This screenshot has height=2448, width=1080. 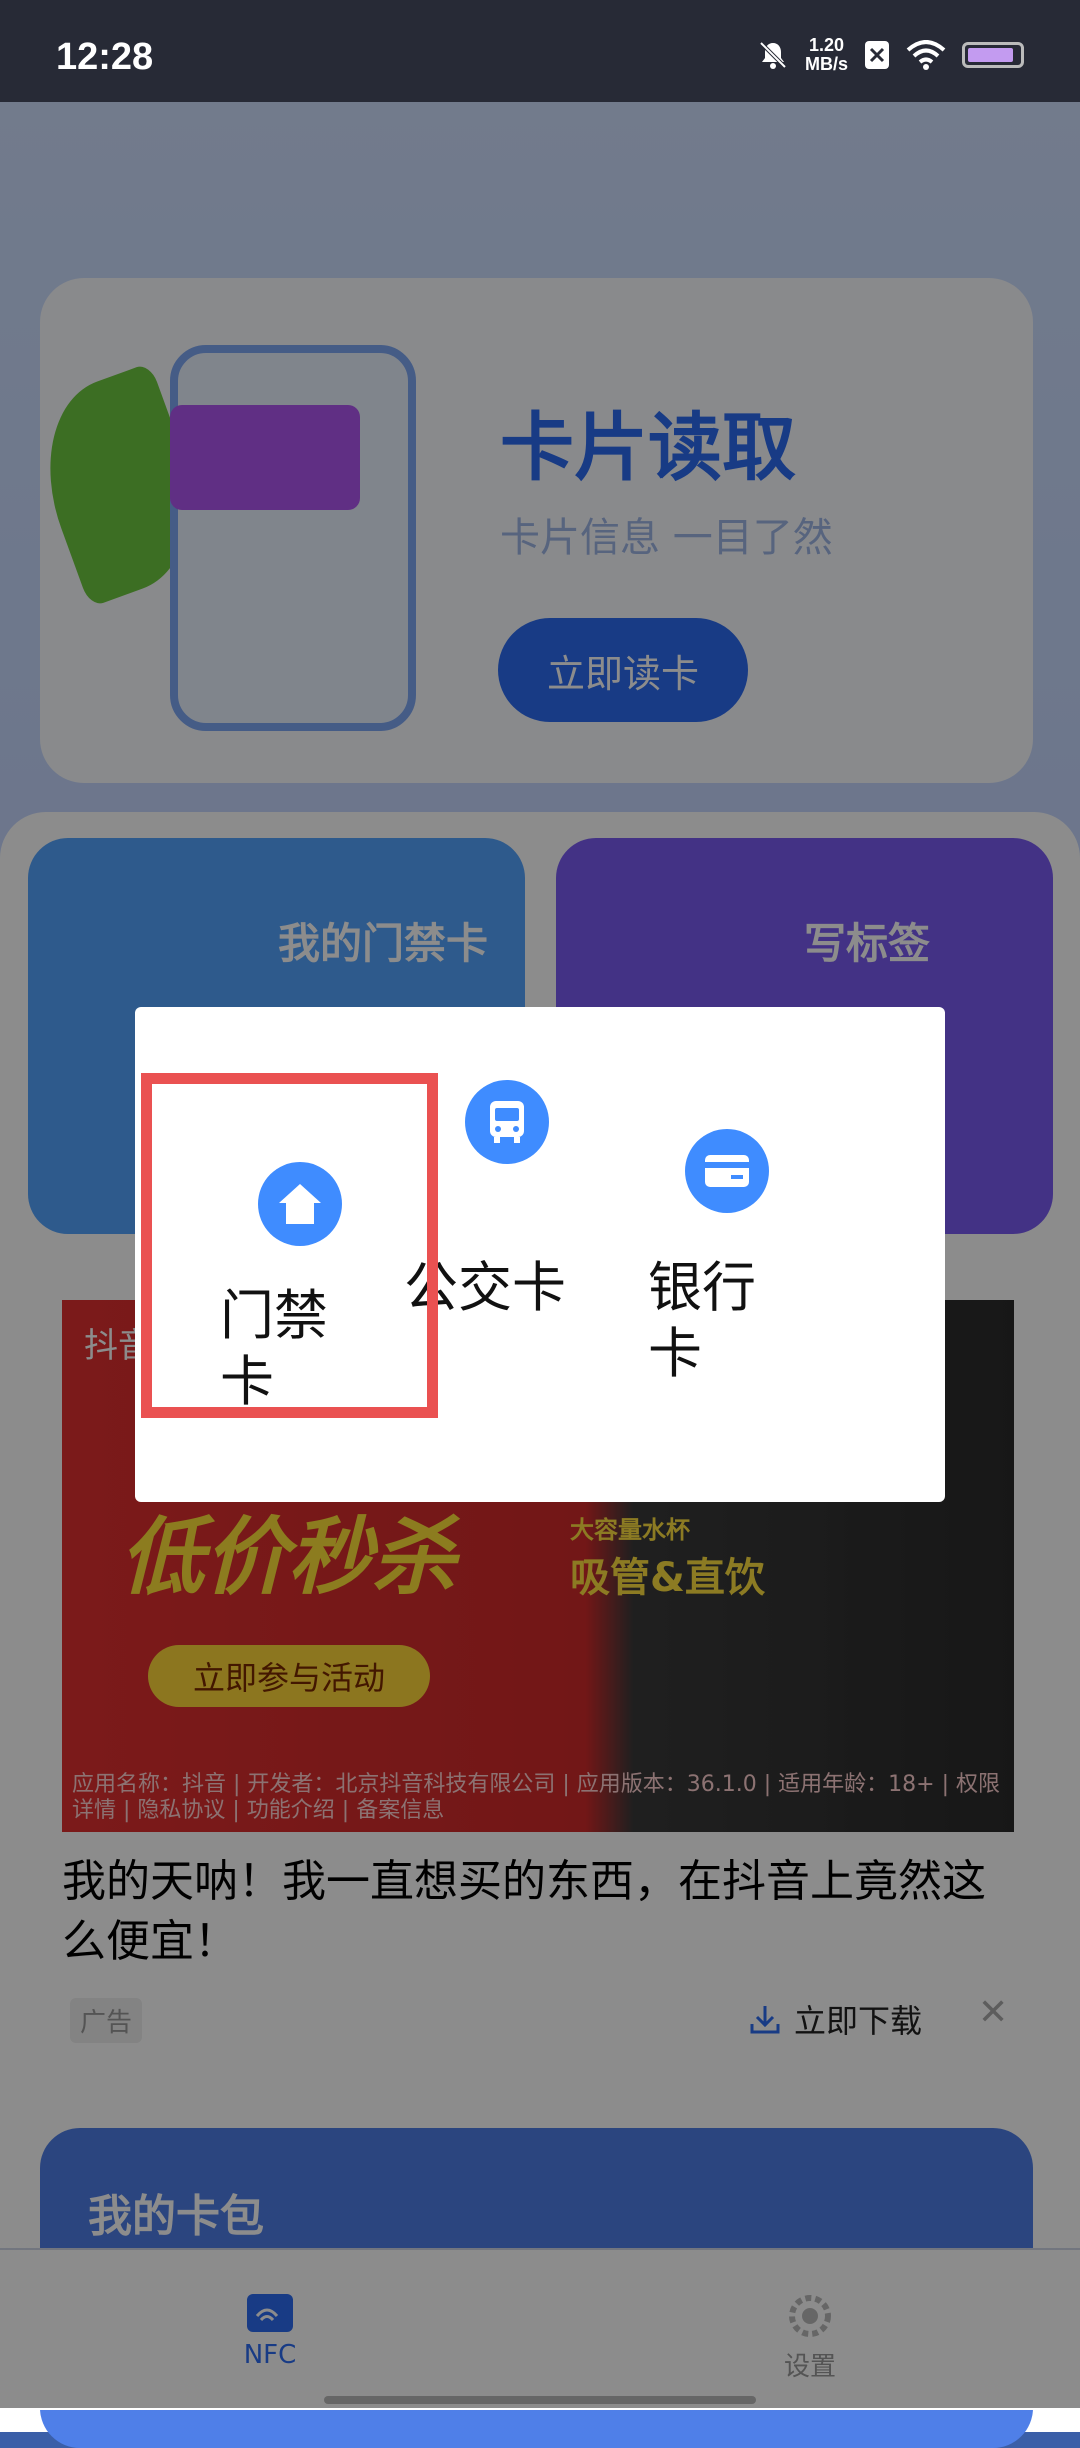 What do you see at coordinates (773, 55) in the screenshot?
I see `bell-mute-icon` at bounding box center [773, 55].